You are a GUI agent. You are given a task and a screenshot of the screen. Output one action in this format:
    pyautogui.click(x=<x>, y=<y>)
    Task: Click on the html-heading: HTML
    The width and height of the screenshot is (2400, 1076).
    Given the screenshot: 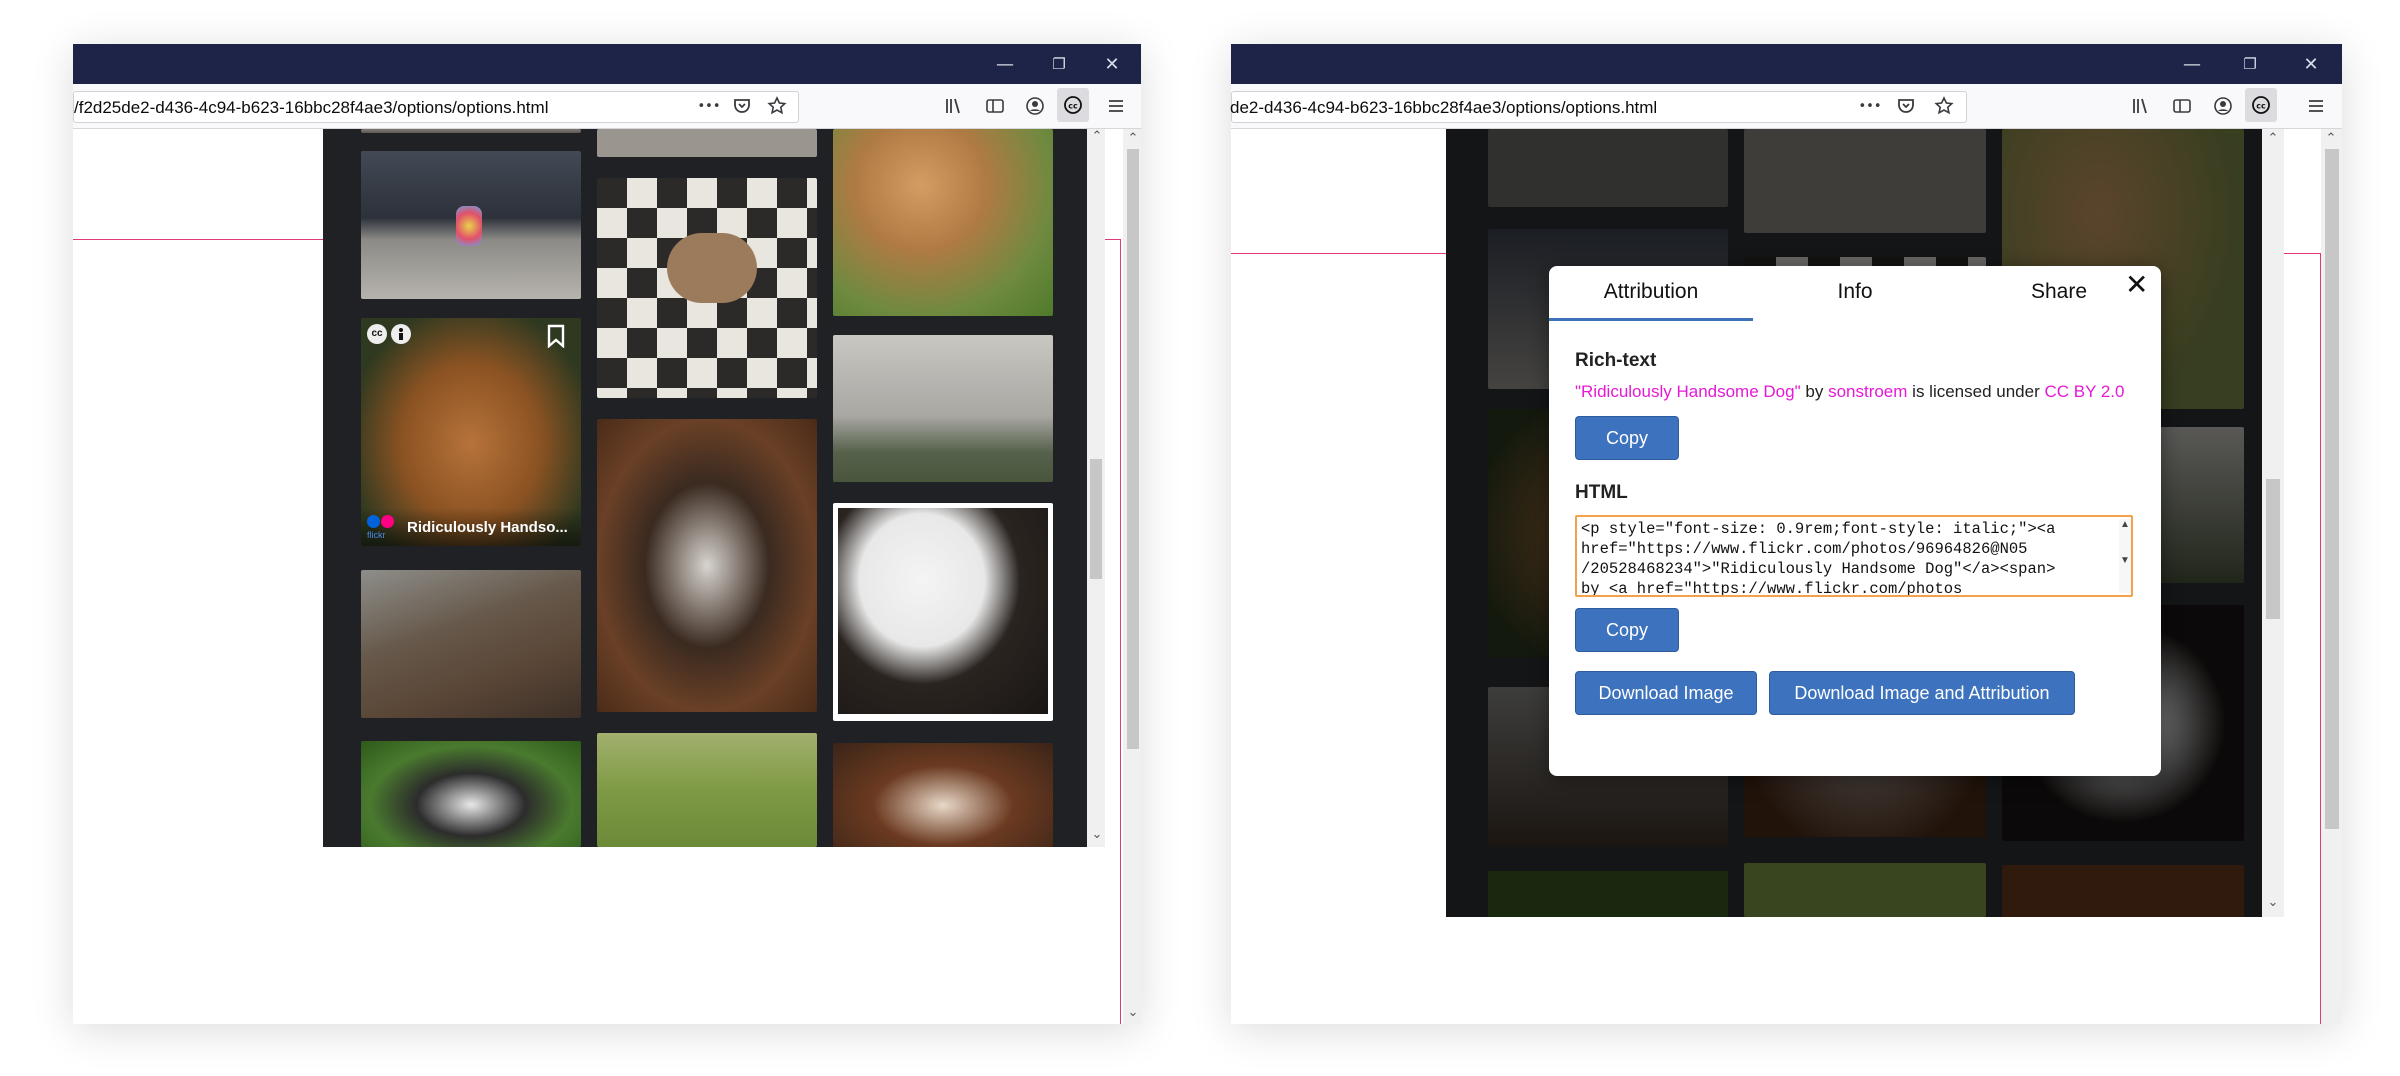 What is the action you would take?
    pyautogui.click(x=1601, y=492)
    